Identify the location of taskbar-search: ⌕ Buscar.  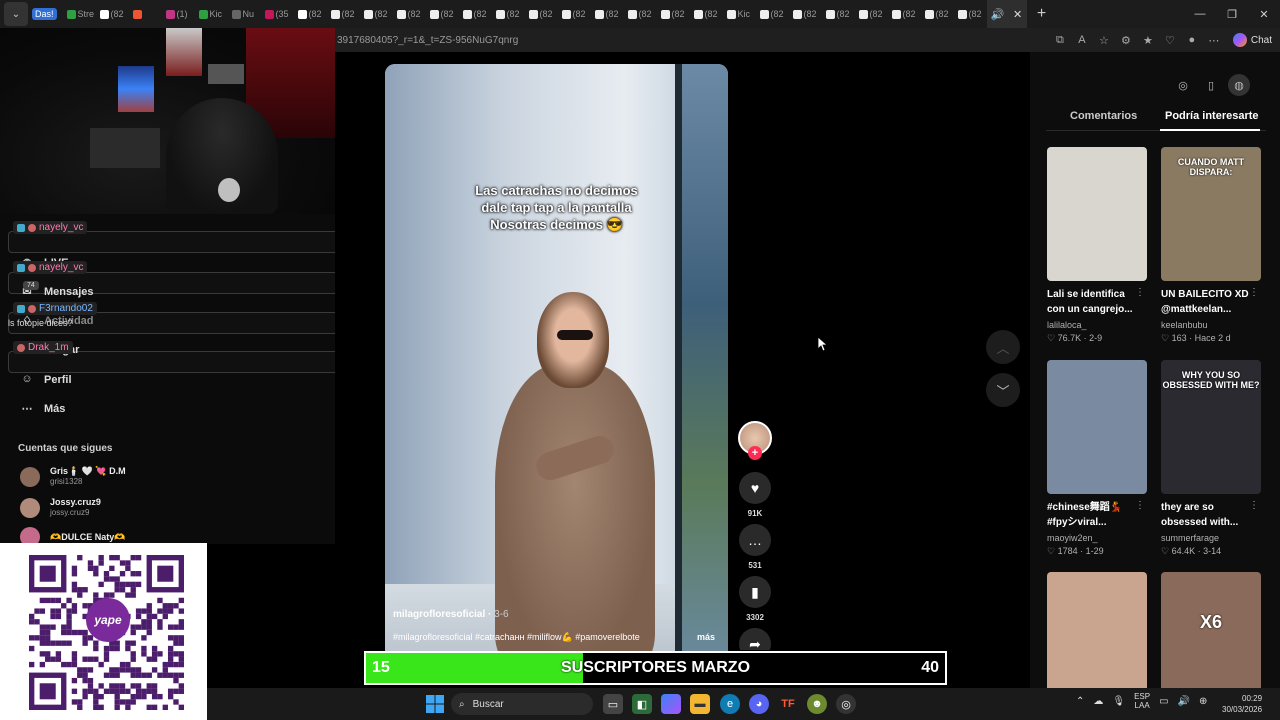
(522, 704).